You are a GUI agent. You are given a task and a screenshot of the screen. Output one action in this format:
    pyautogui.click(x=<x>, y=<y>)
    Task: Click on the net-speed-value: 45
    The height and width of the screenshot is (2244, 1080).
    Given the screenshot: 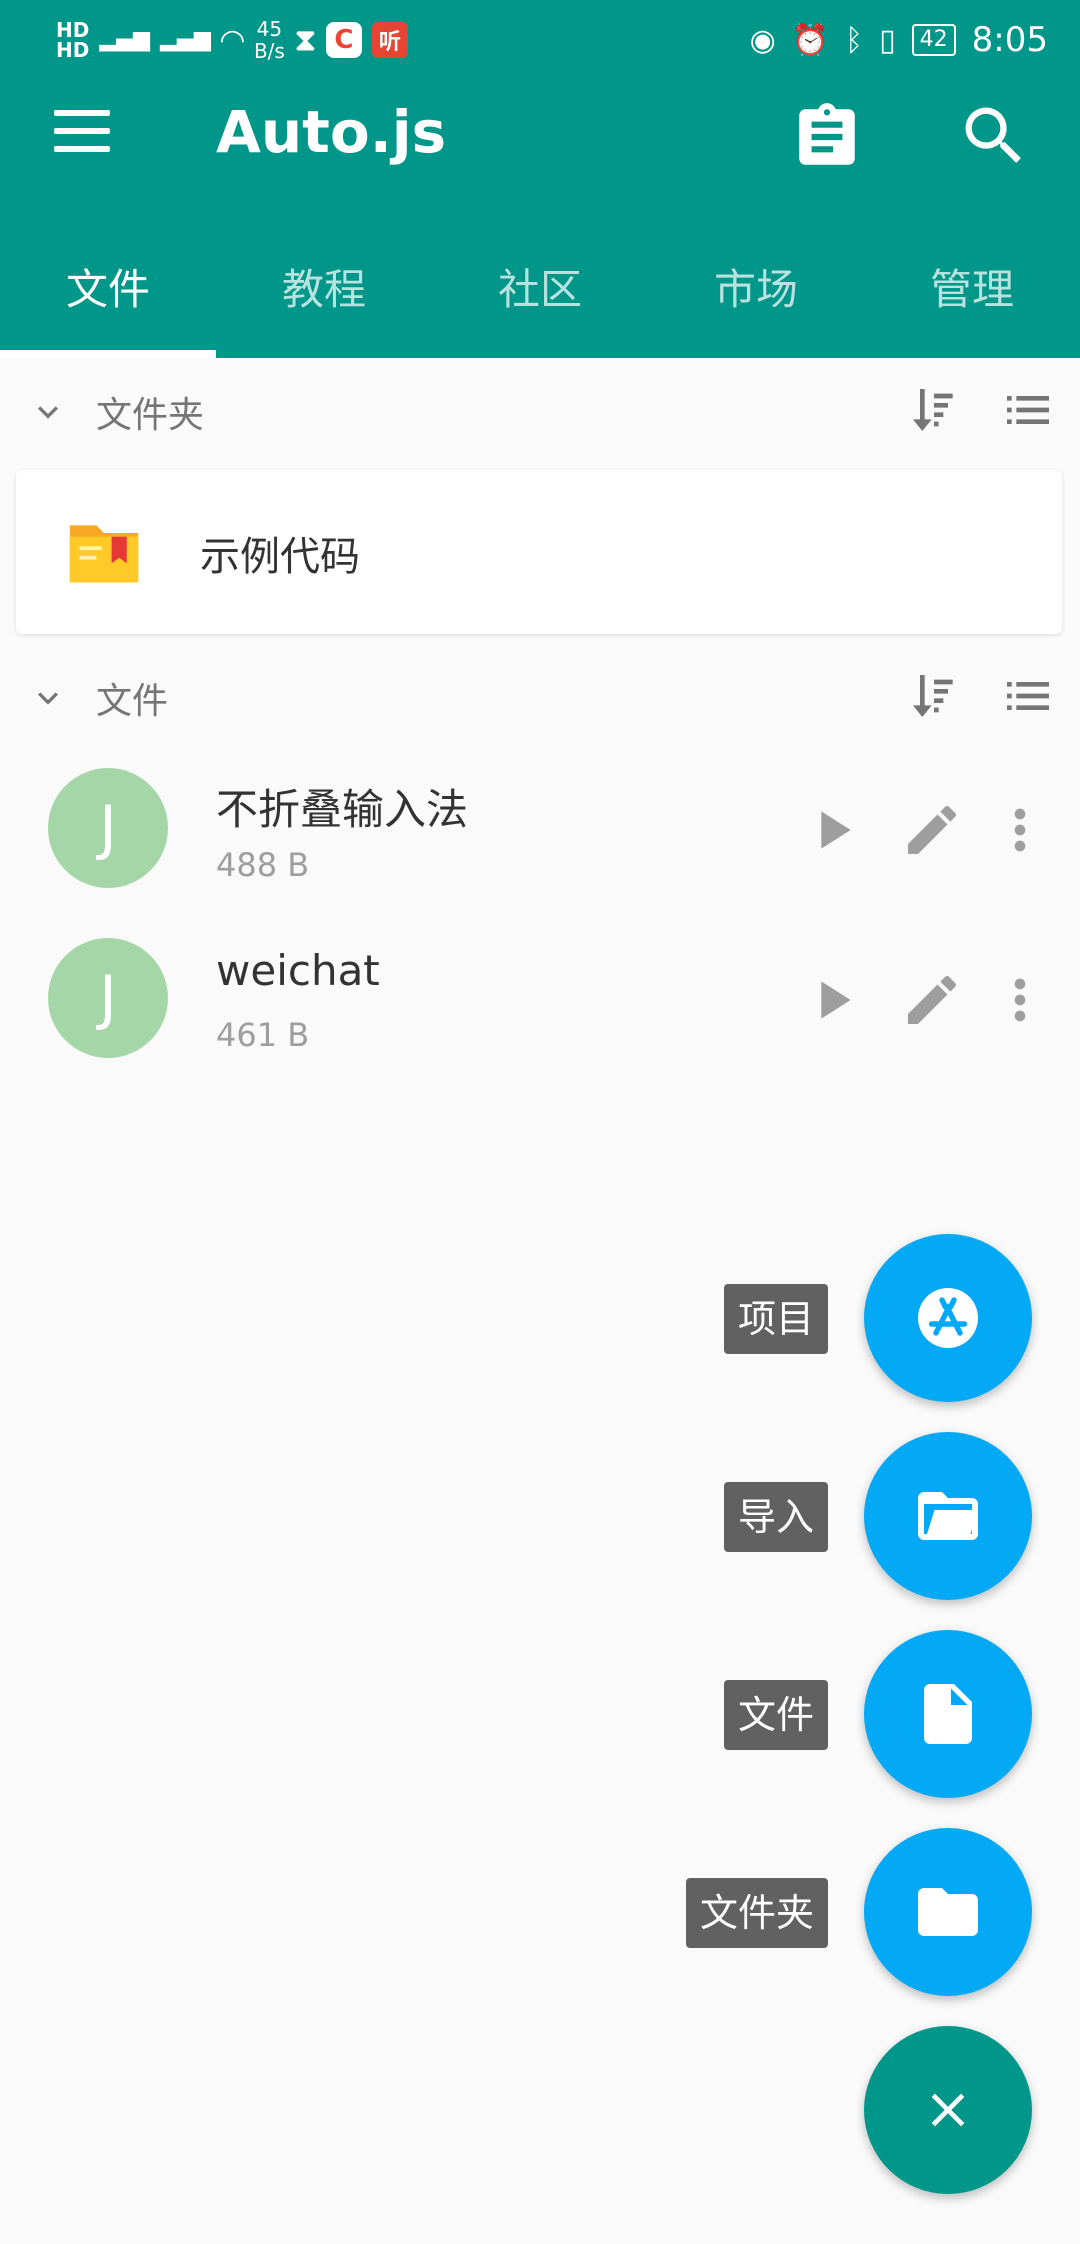 What is the action you would take?
    pyautogui.click(x=269, y=29)
    